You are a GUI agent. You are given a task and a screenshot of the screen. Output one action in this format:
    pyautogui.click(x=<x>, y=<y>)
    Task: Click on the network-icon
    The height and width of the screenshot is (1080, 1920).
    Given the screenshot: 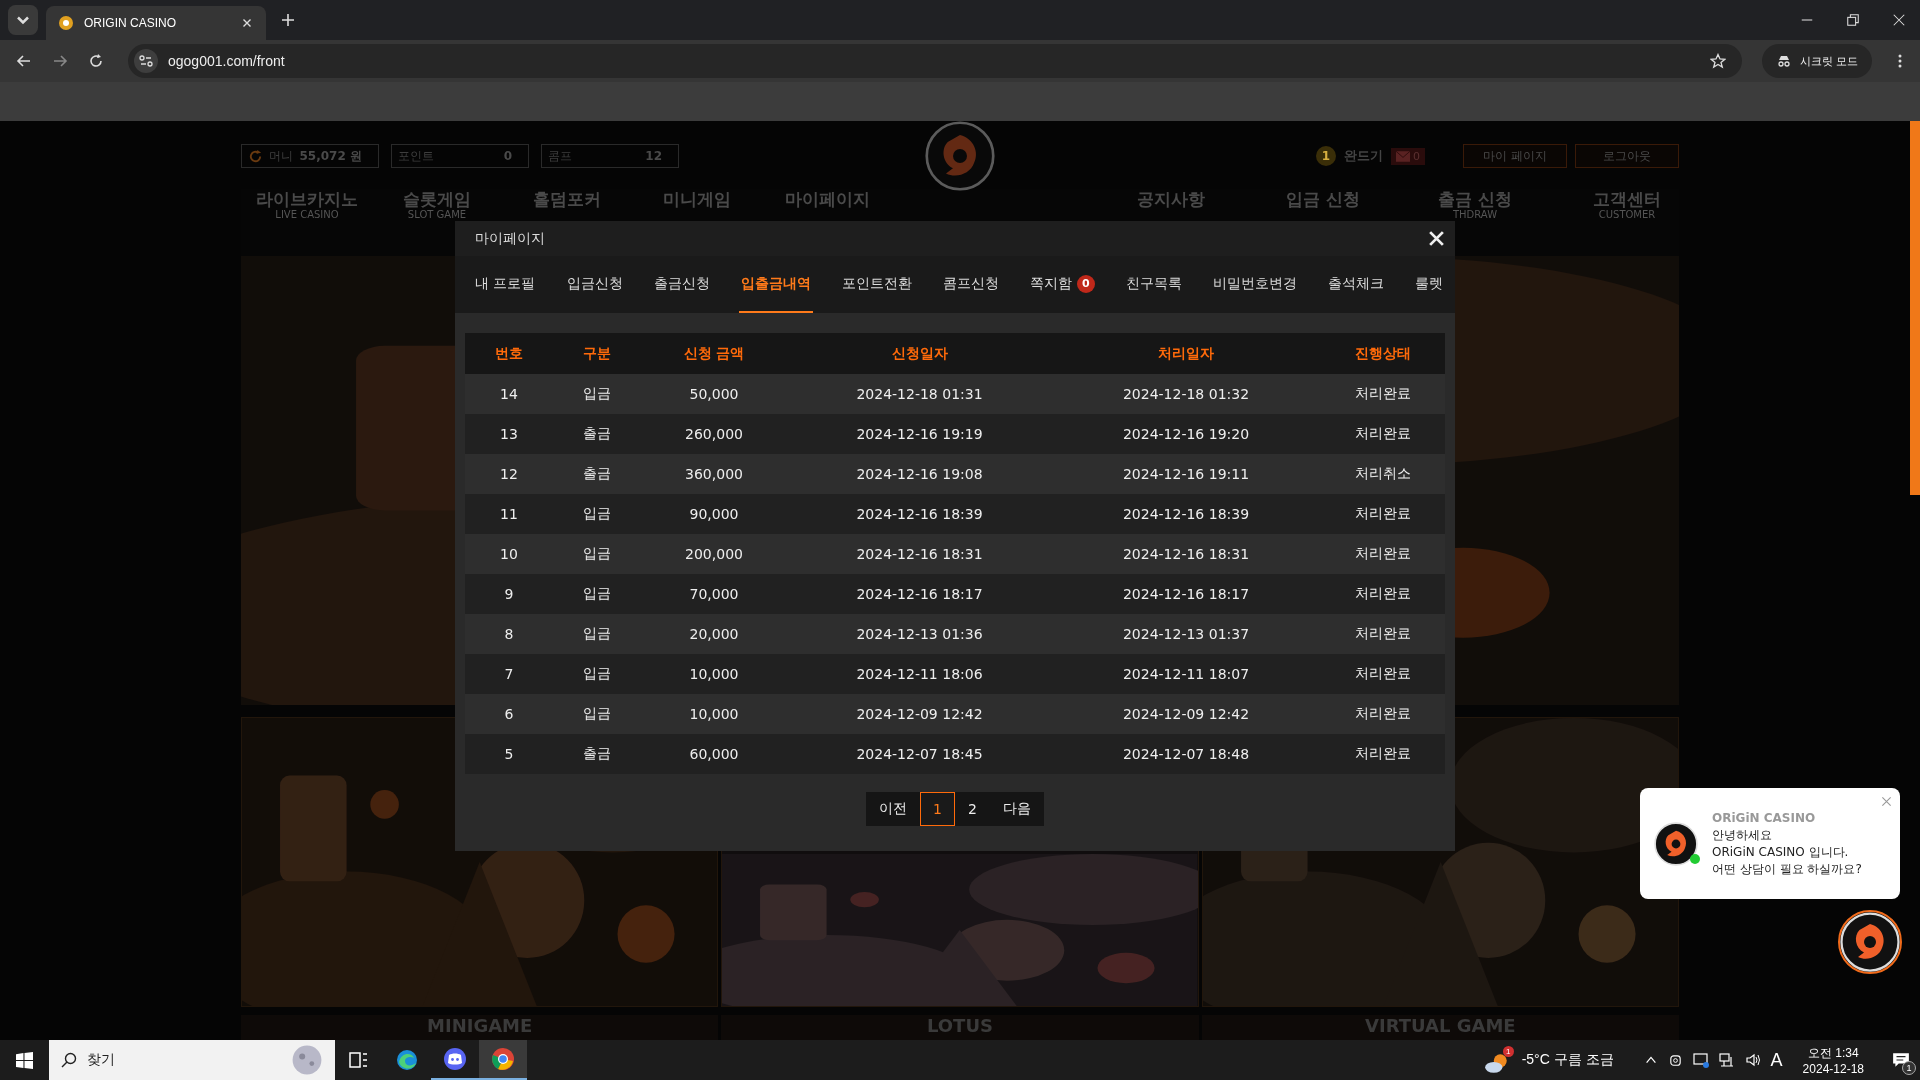 What is the action you would take?
    pyautogui.click(x=1726, y=1060)
    